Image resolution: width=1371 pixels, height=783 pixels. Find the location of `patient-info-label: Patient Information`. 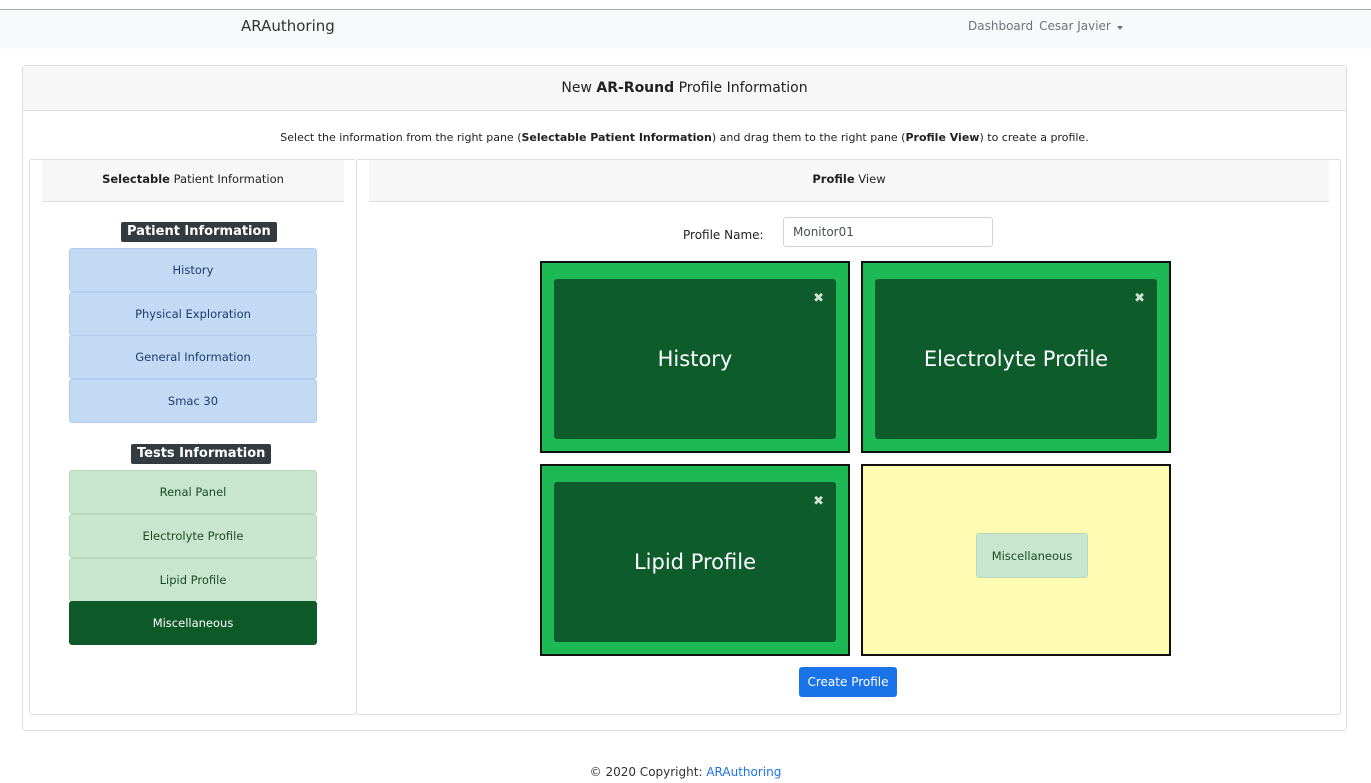

patient-info-label: Patient Information is located at coordinates (199, 232).